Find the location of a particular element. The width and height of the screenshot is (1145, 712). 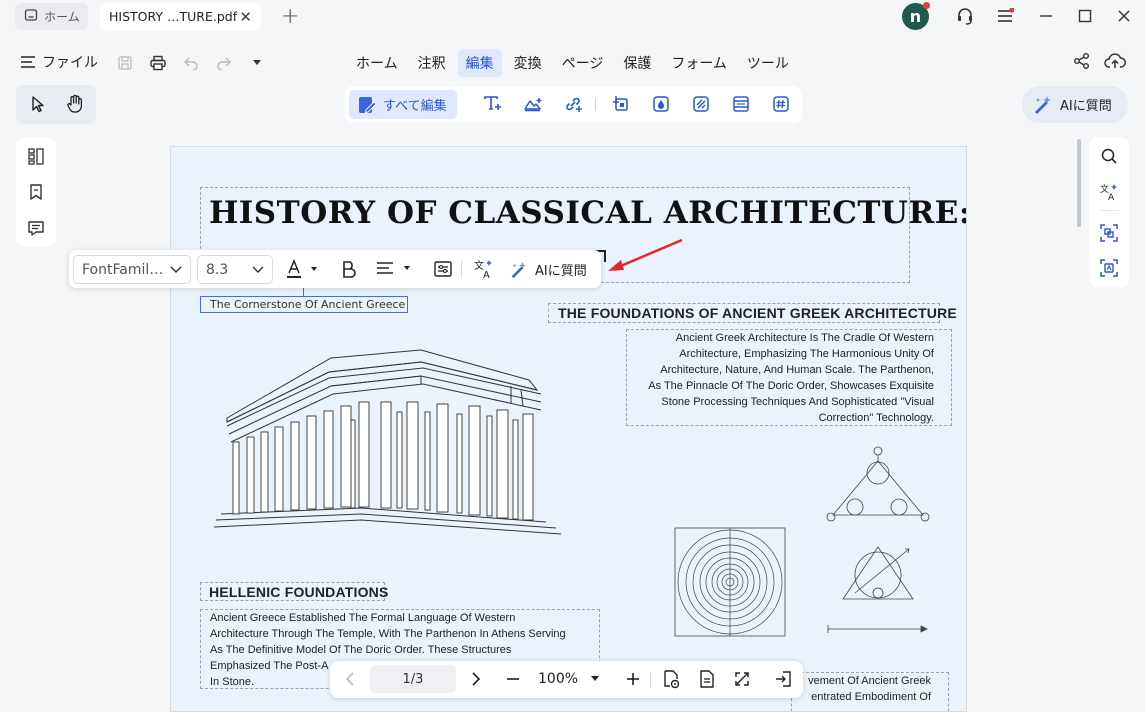

select-cursor-icon is located at coordinates (38, 104).